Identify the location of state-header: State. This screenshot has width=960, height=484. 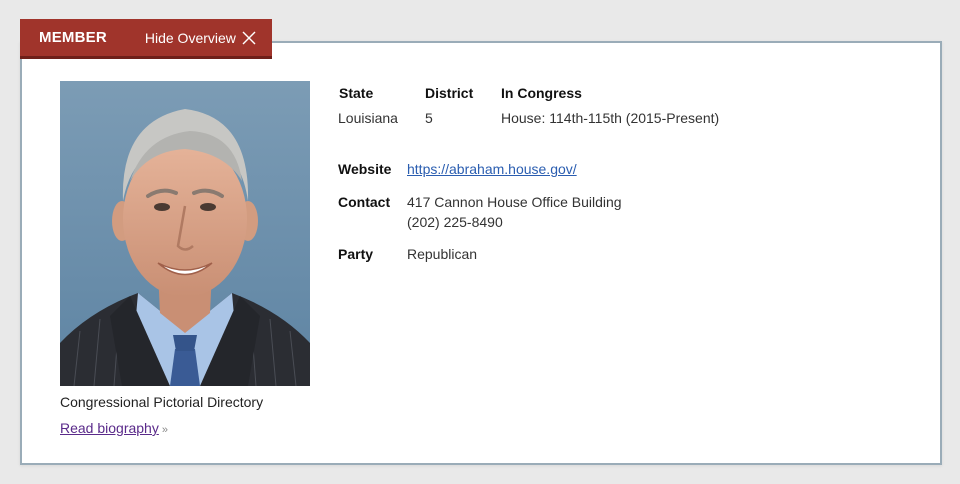
(356, 93).